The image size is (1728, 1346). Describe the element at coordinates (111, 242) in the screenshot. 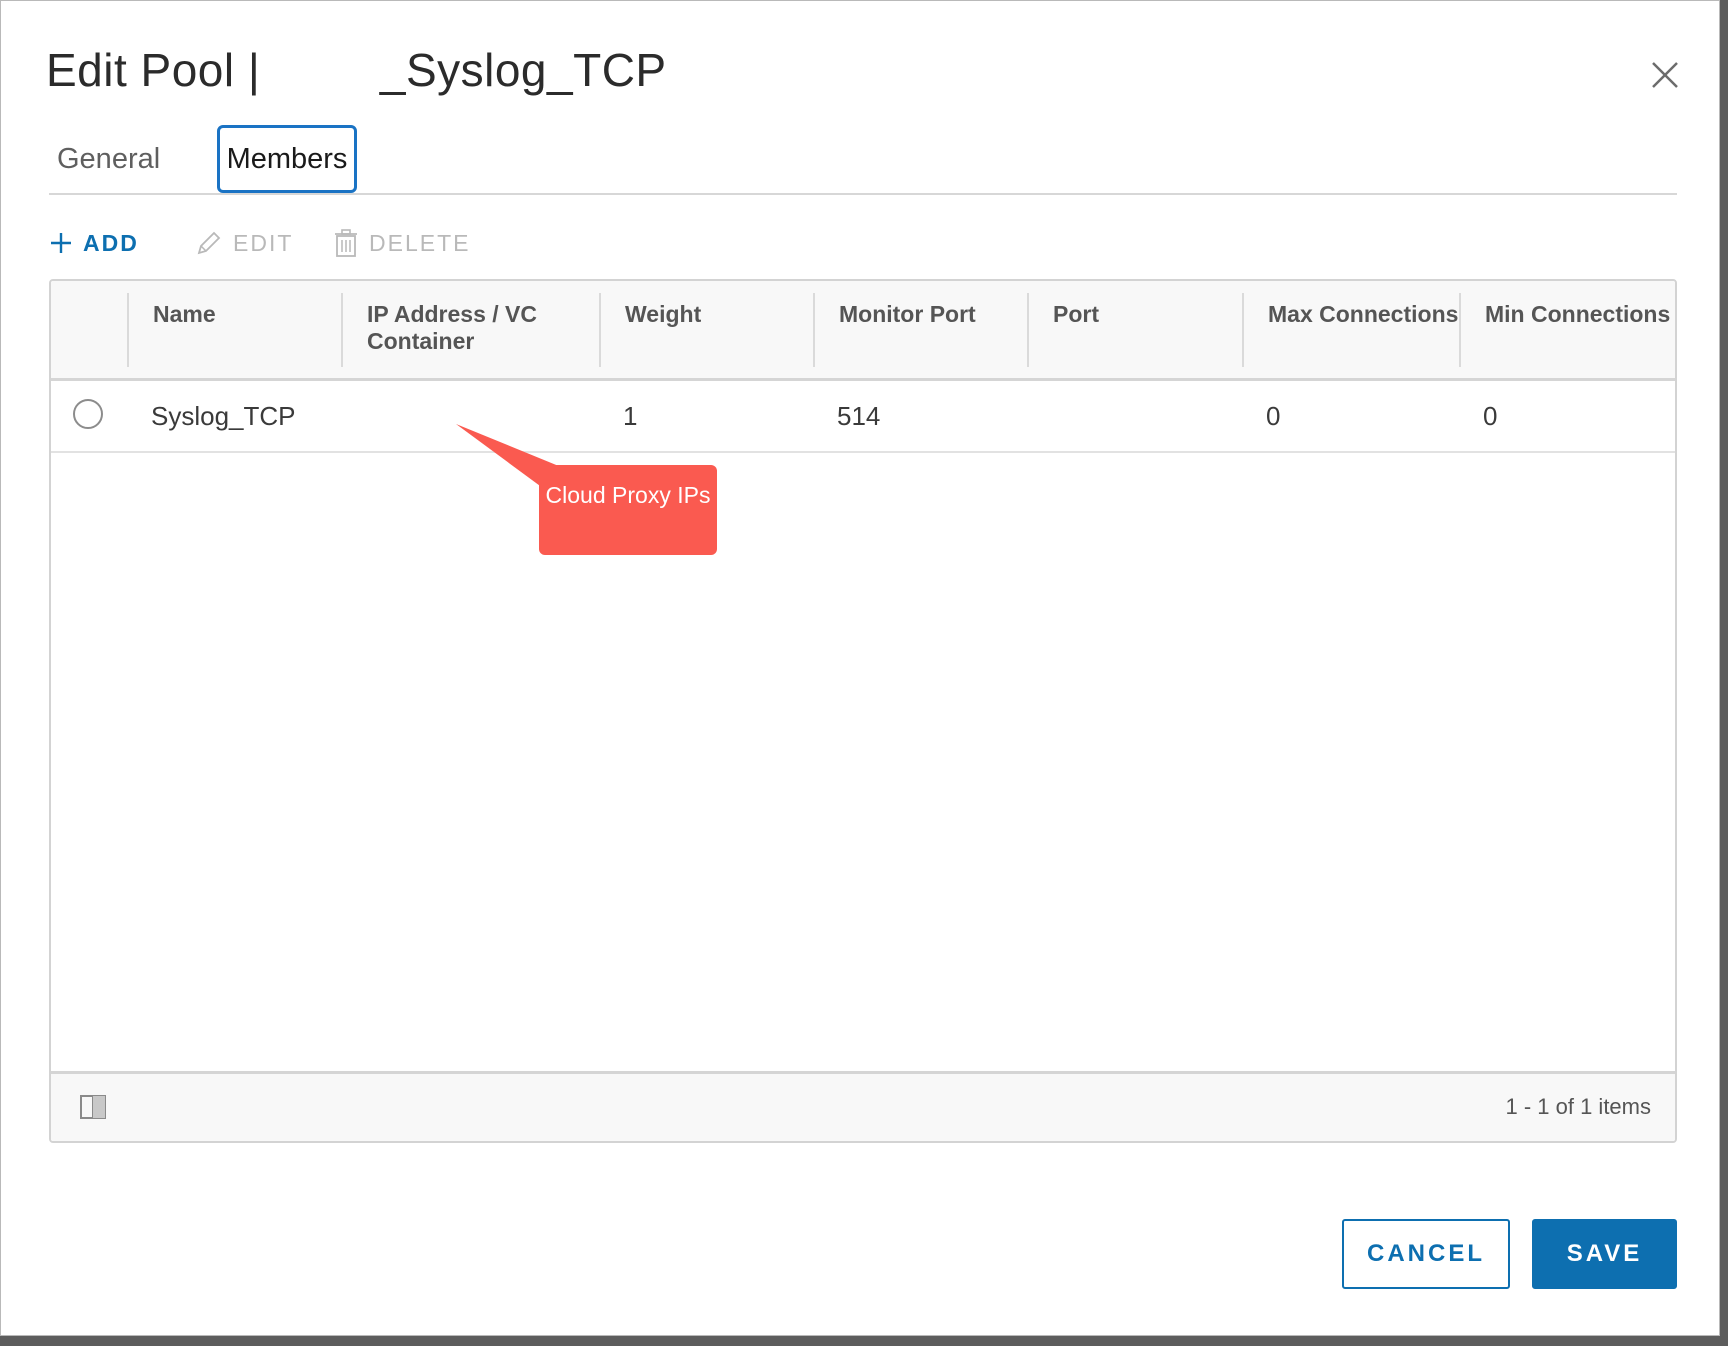

I see `add-button-label: ADD` at that location.